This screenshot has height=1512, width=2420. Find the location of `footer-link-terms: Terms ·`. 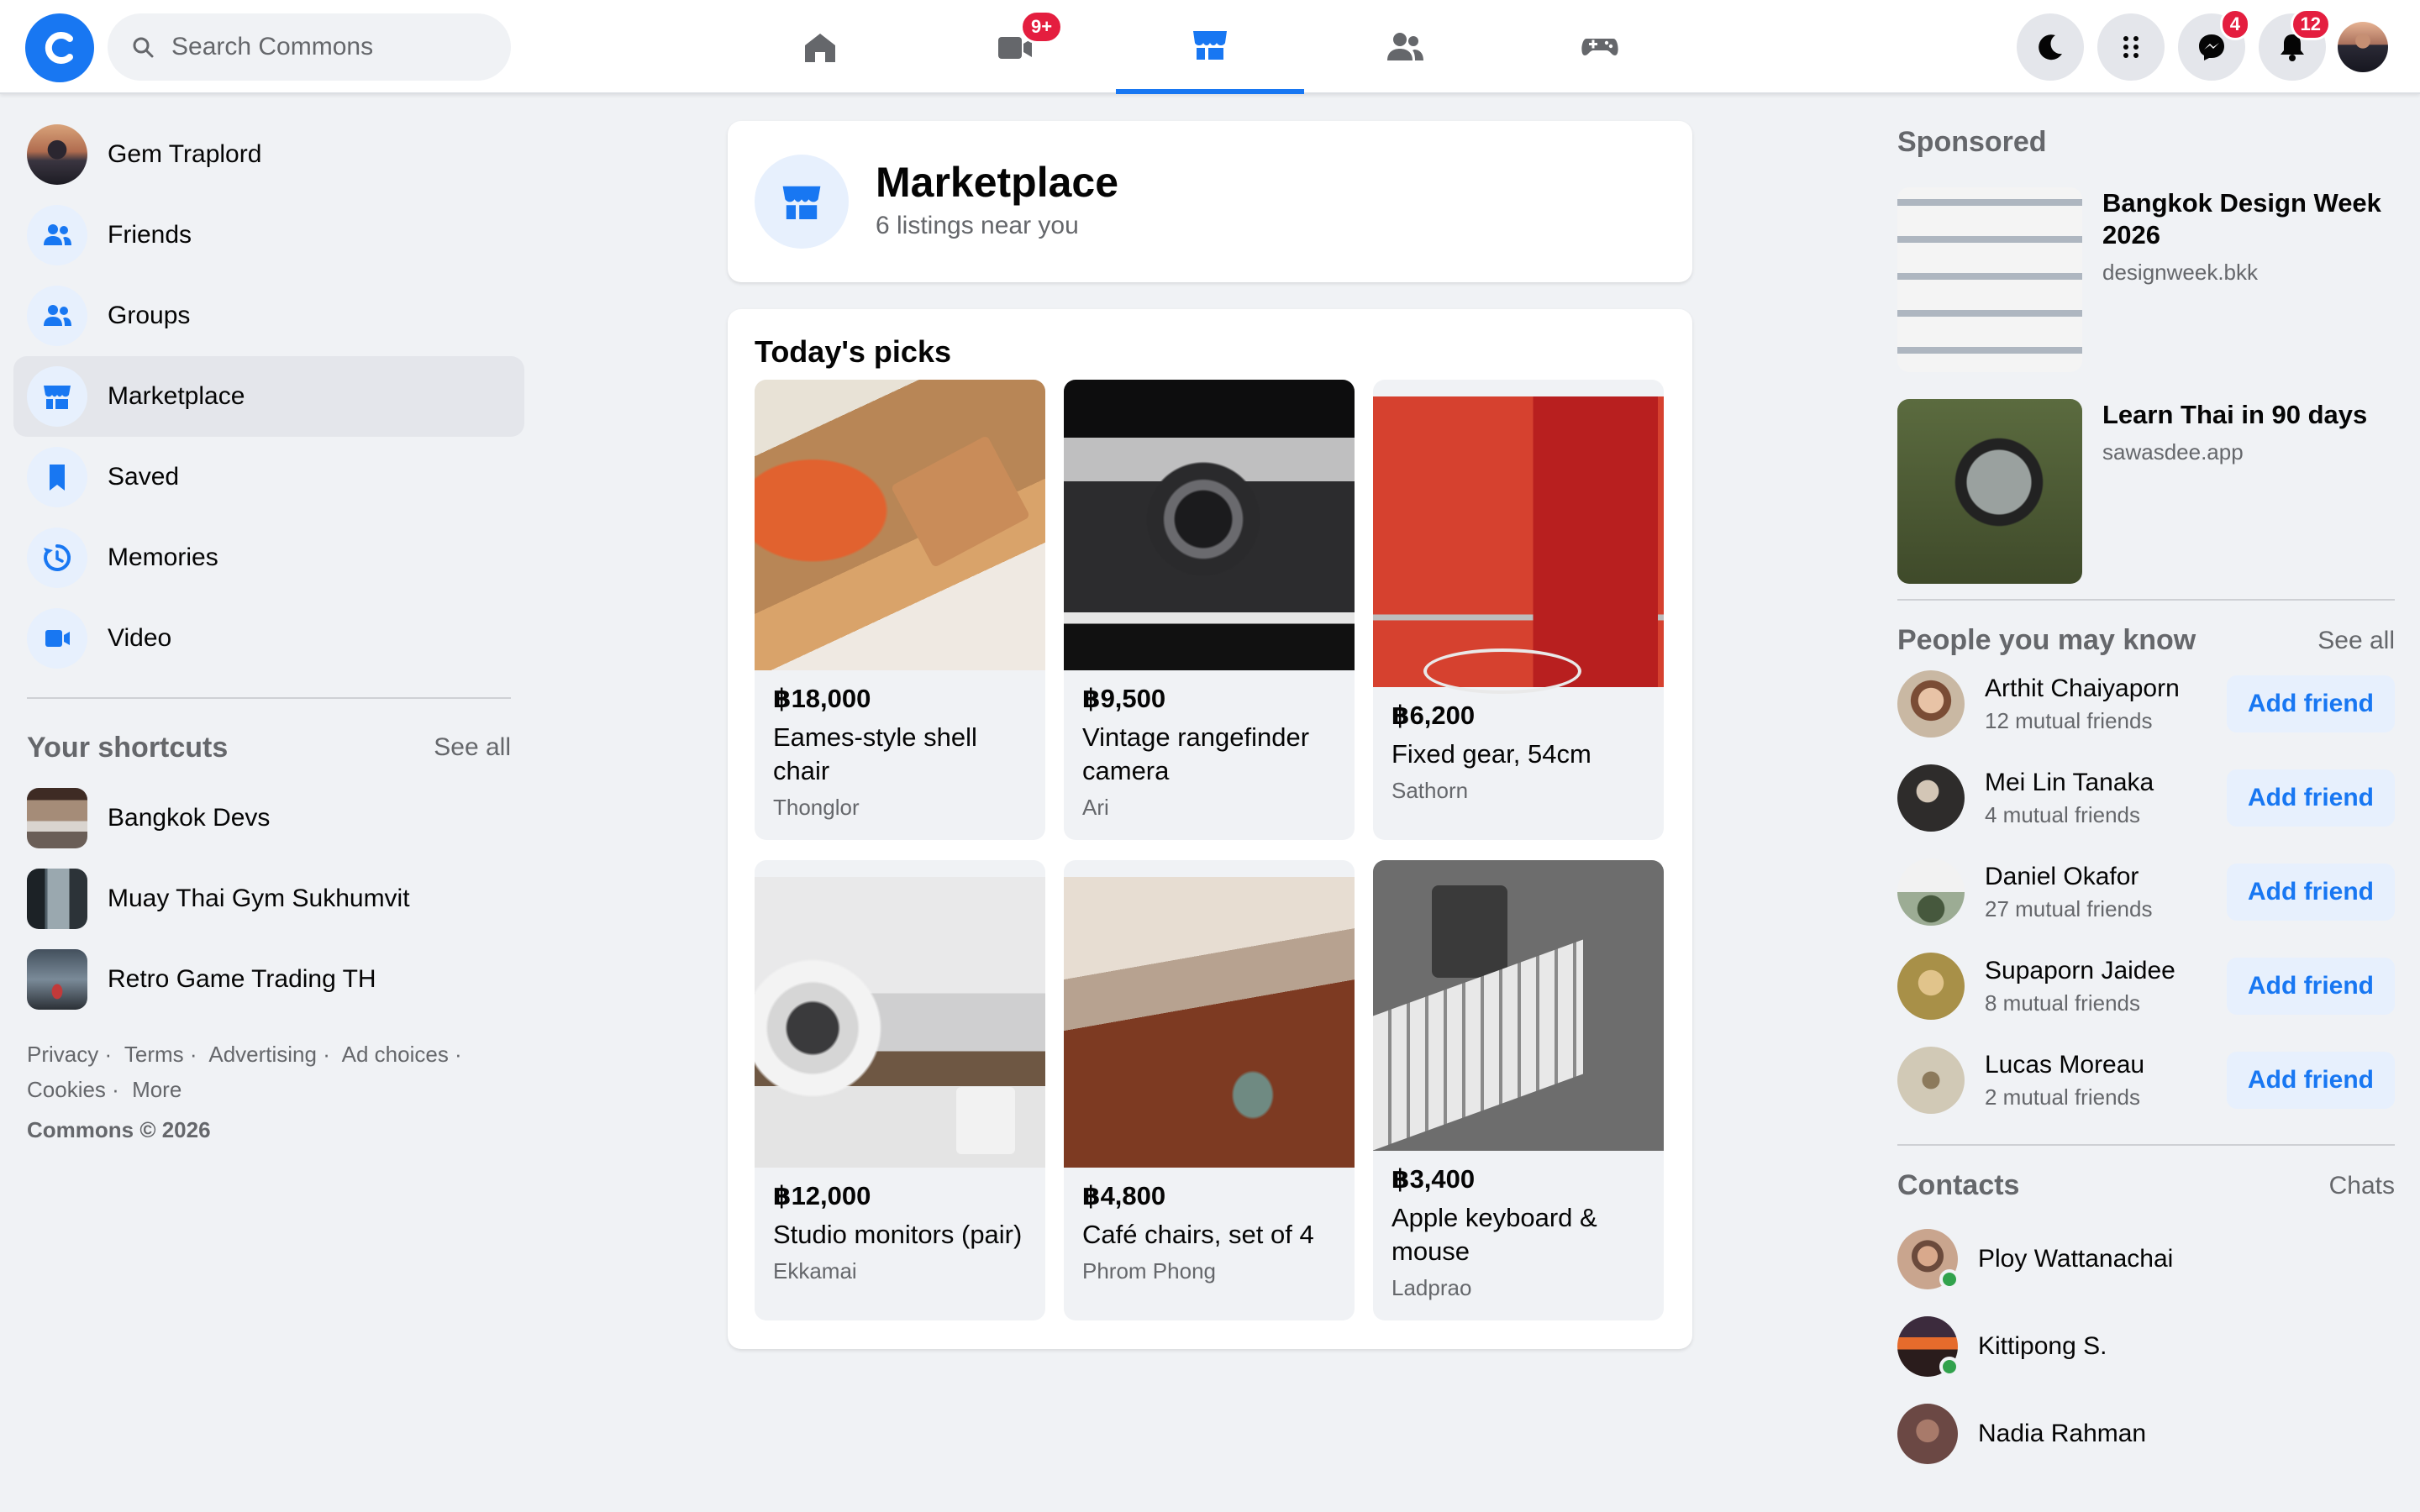

footer-link-terms: Terms · is located at coordinates (161, 1054).